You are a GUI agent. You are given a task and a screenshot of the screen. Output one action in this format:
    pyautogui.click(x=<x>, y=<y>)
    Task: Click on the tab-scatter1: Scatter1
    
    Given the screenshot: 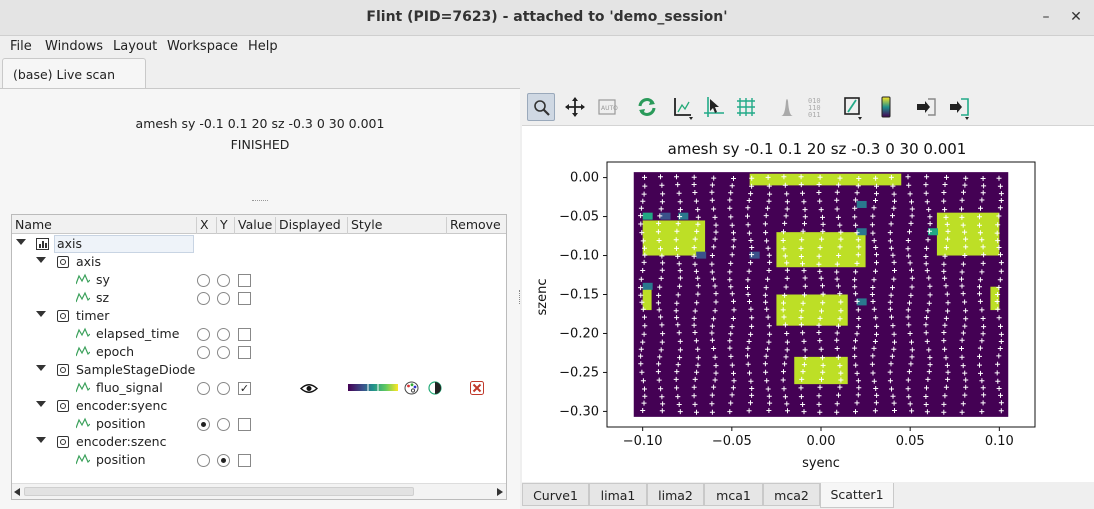 What is the action you would take?
    pyautogui.click(x=857, y=495)
    